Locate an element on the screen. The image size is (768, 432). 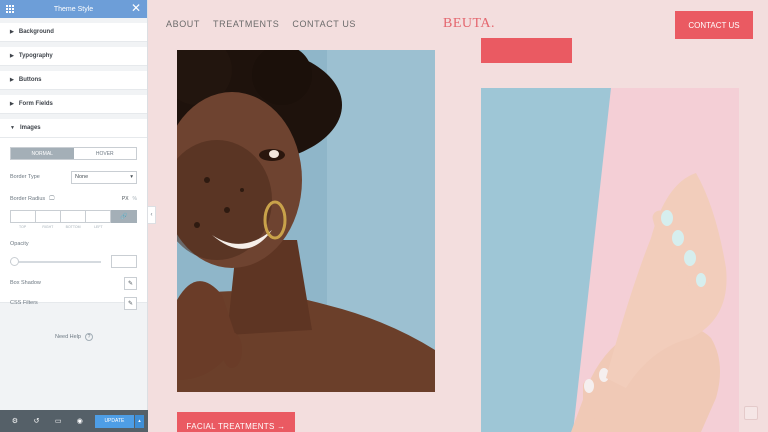
css-filters-label: CSS Filters is located at coordinates (24, 303).